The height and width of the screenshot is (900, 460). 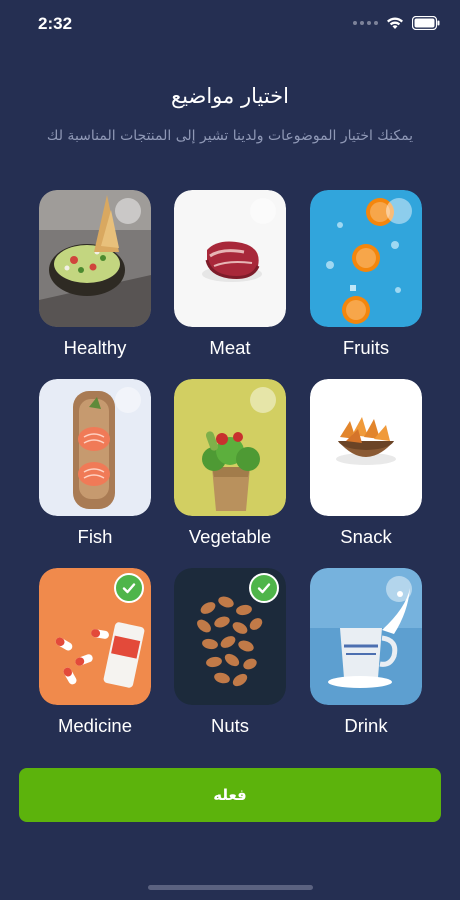 I want to click on select-toggle-healthy, so click(x=128, y=211).